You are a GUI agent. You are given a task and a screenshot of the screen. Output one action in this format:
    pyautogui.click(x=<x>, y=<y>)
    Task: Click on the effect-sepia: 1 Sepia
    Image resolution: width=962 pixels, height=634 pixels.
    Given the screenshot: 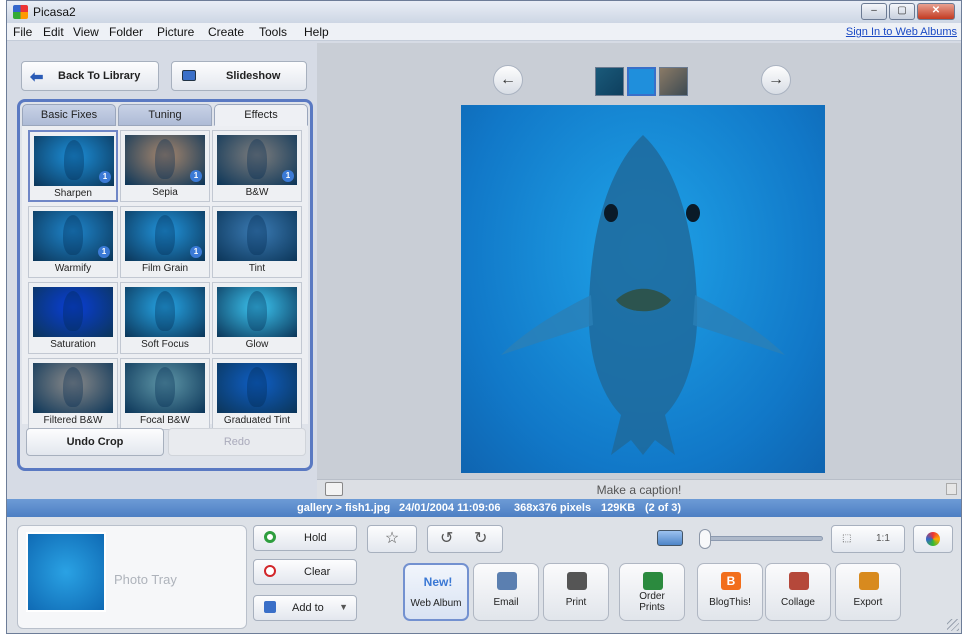 What is the action you would take?
    pyautogui.click(x=165, y=166)
    